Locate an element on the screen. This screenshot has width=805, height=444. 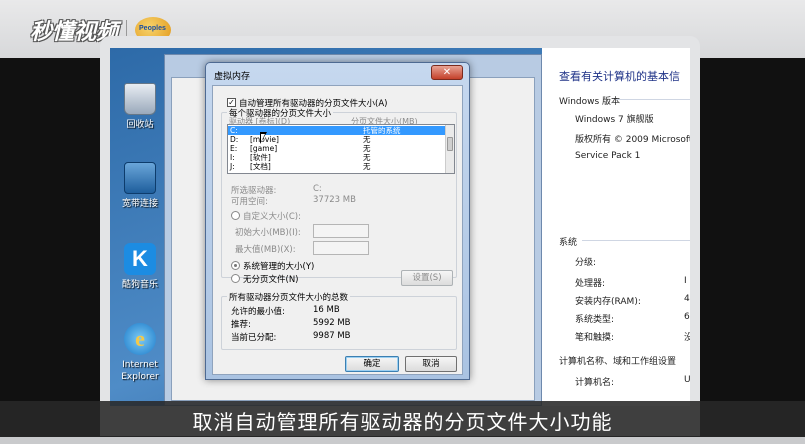
close-button: ✕ is located at coordinates (447, 72).